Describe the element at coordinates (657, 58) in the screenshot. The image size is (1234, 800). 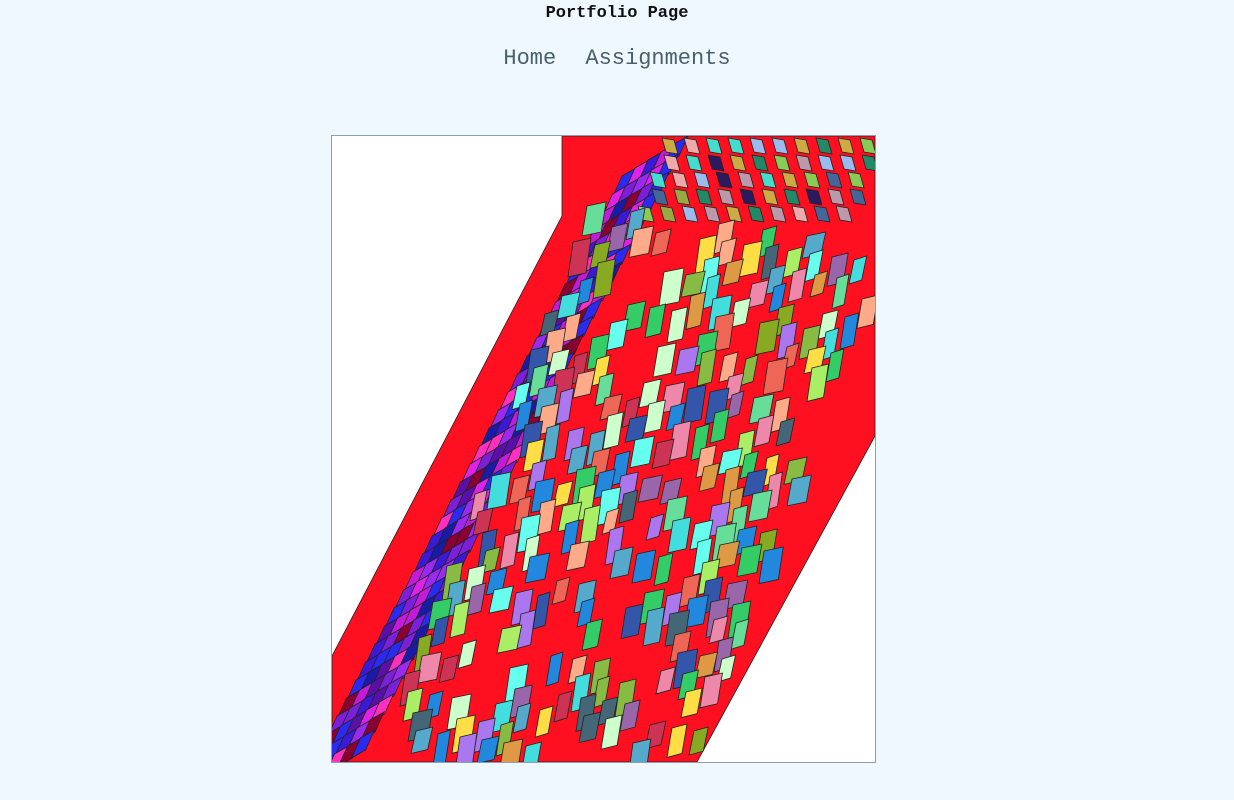
I see `nav-link-assignments: Assignments` at that location.